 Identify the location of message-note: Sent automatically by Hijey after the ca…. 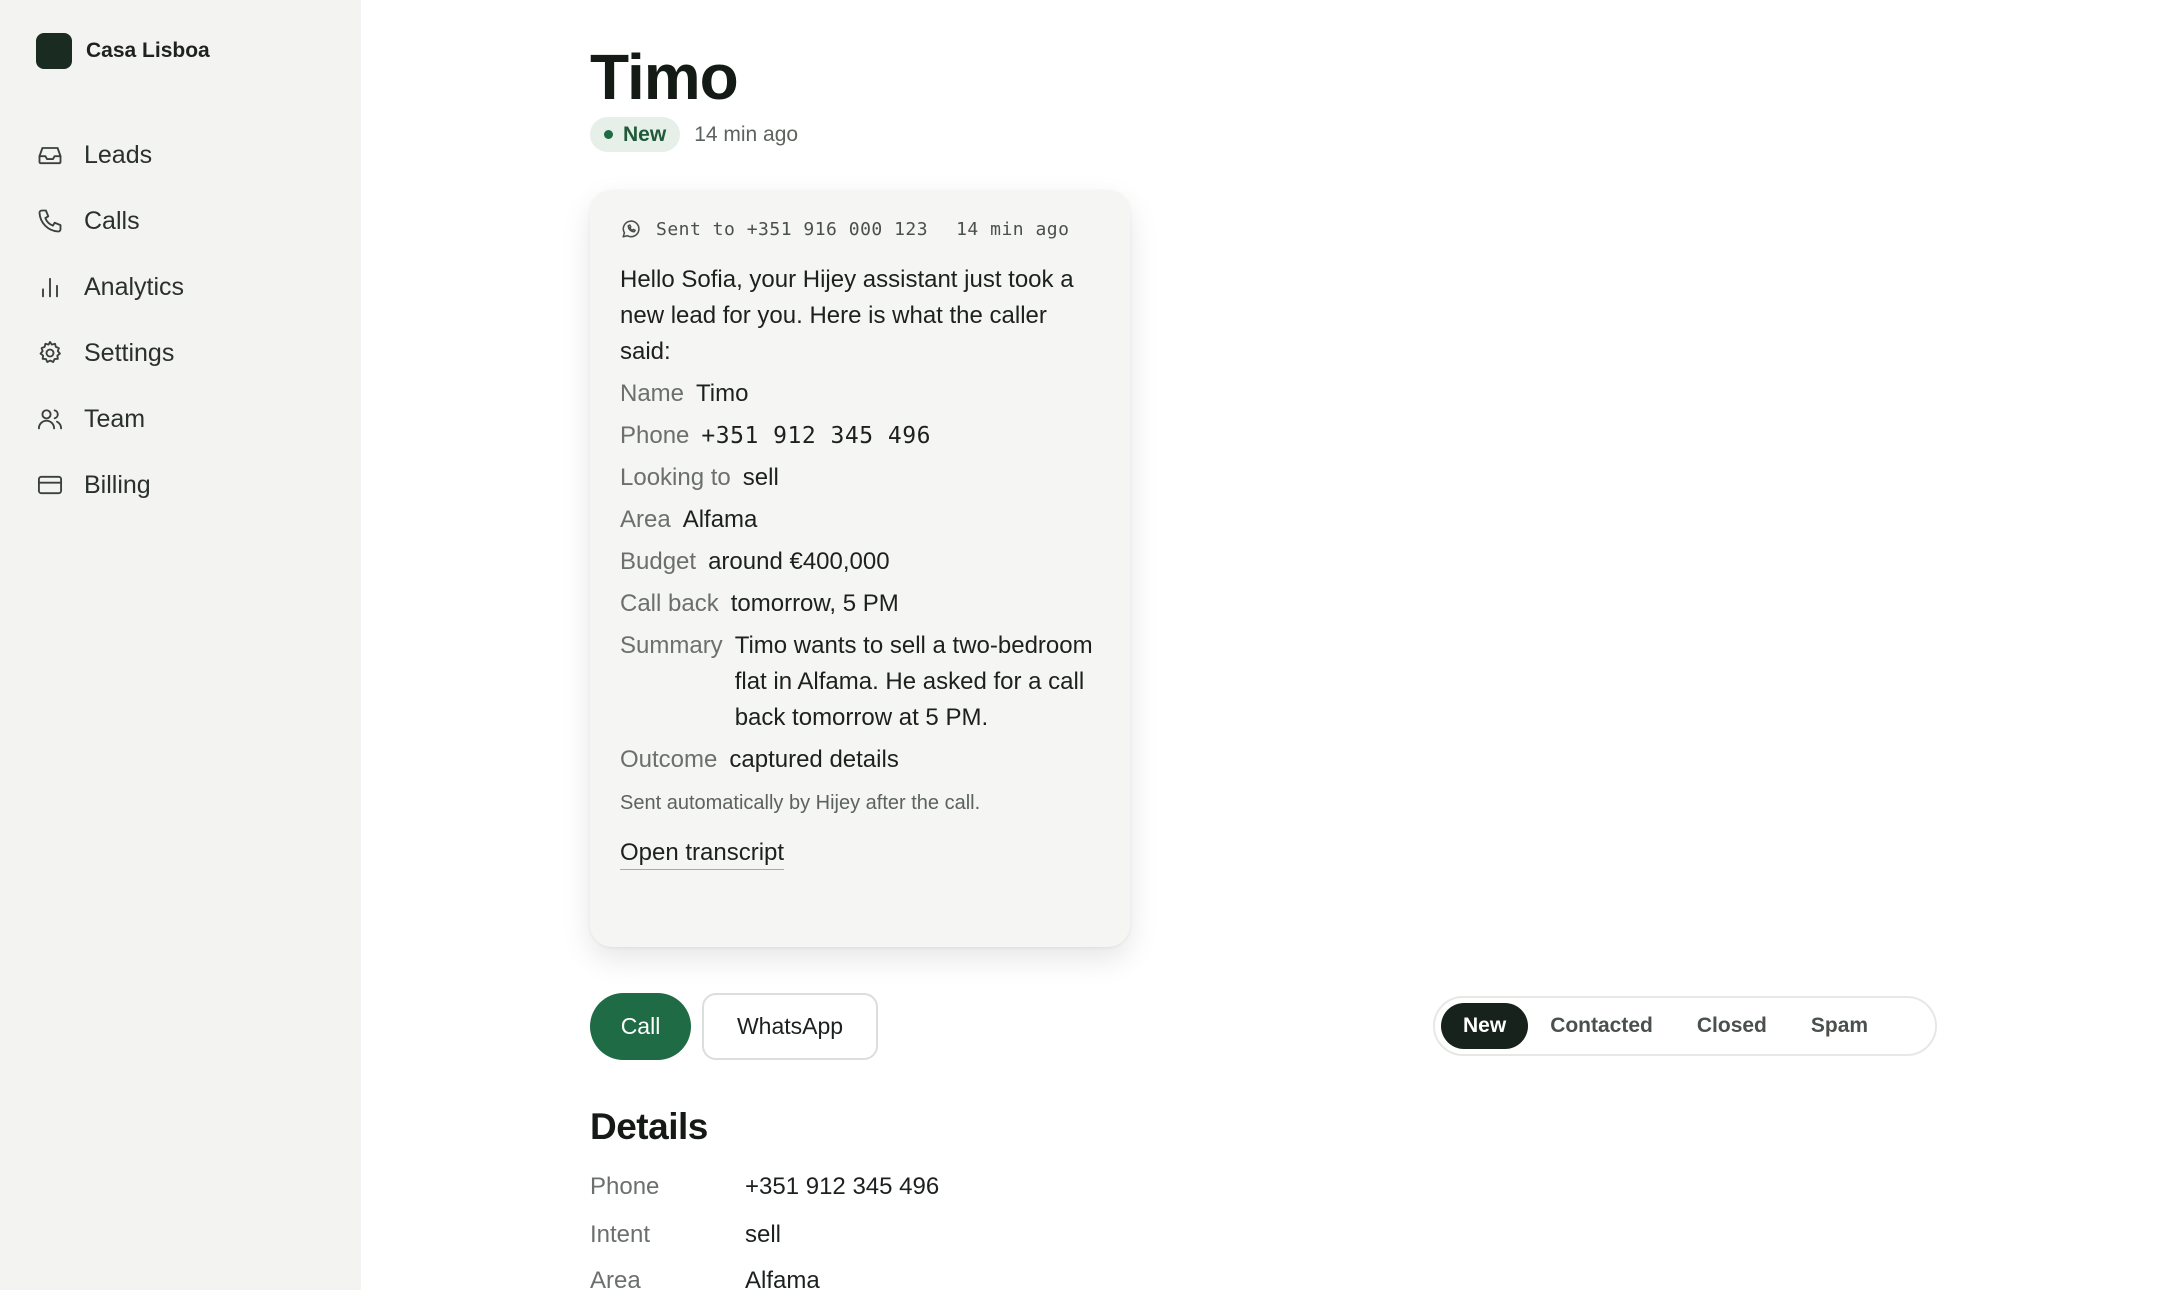
(800, 803).